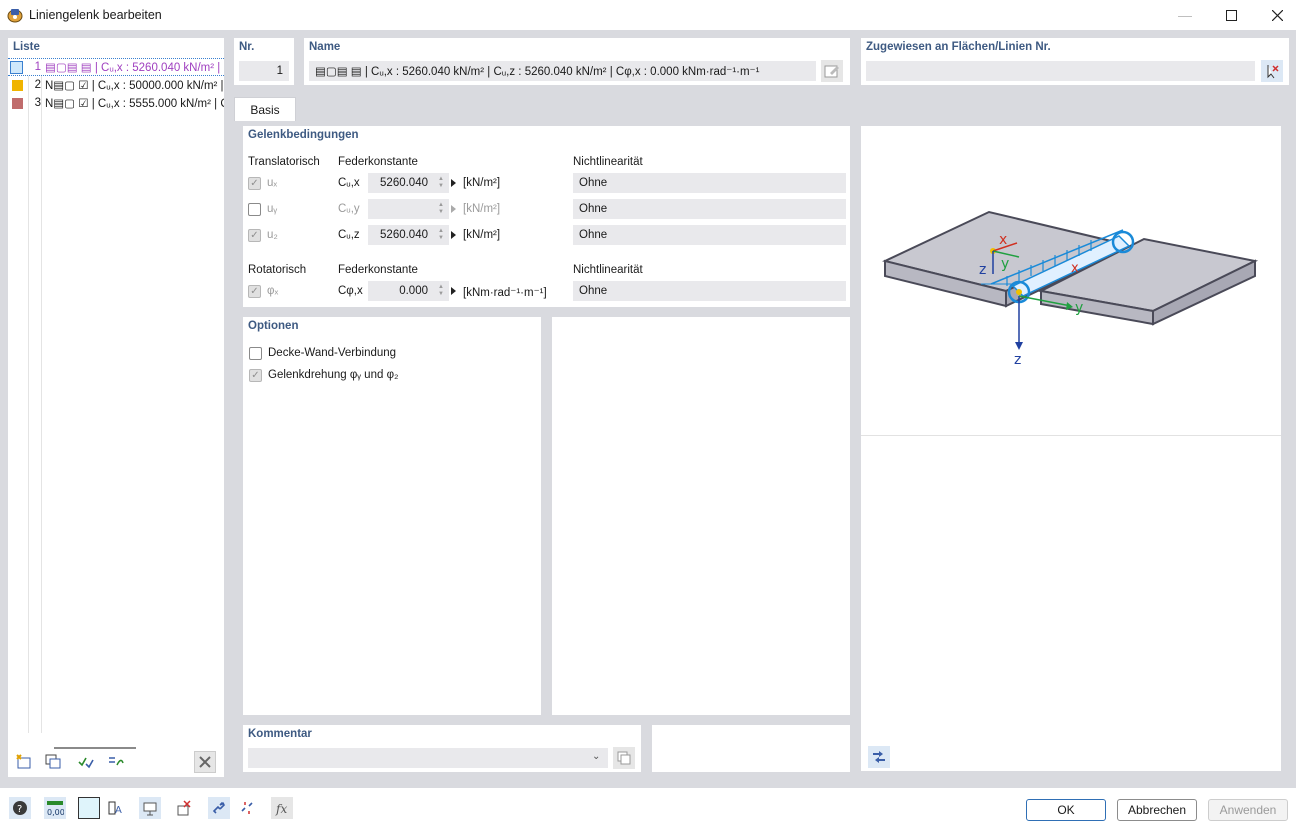 This screenshot has width=1296, height=828. Describe the element at coordinates (453, 209) in the screenshot. I see `cuy-menu-arrow` at that location.